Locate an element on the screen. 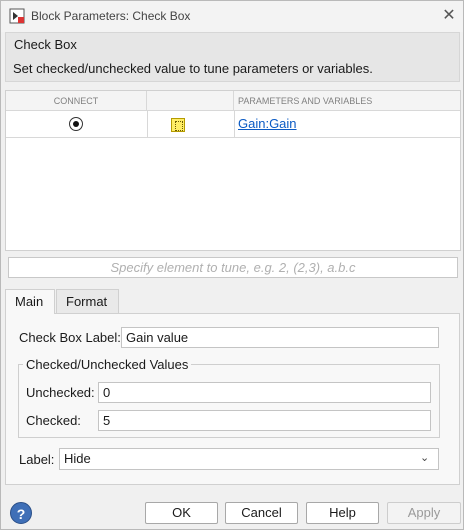 This screenshot has height=530, width=464. checked-value-field: 5 is located at coordinates (264, 420).